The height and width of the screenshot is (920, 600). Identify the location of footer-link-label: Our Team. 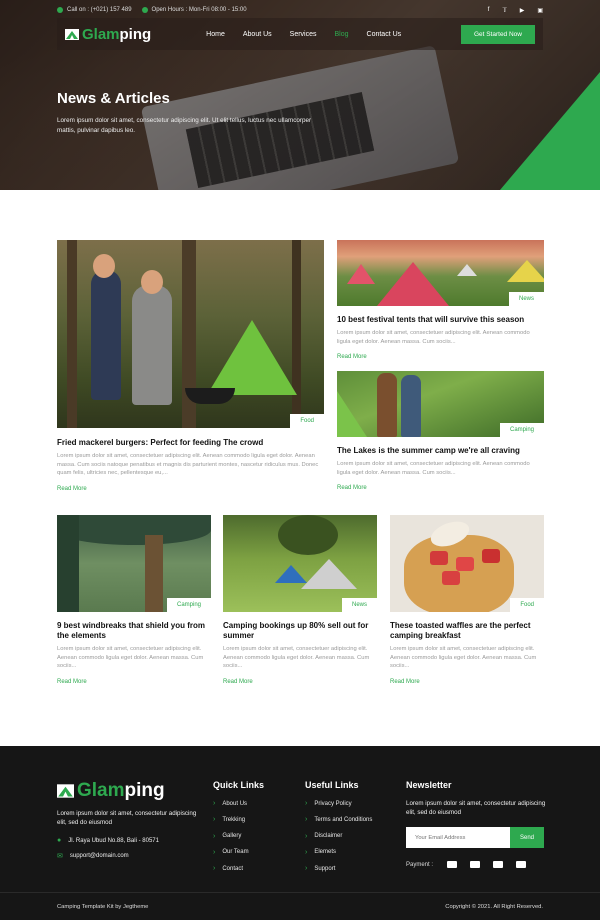
(235, 852).